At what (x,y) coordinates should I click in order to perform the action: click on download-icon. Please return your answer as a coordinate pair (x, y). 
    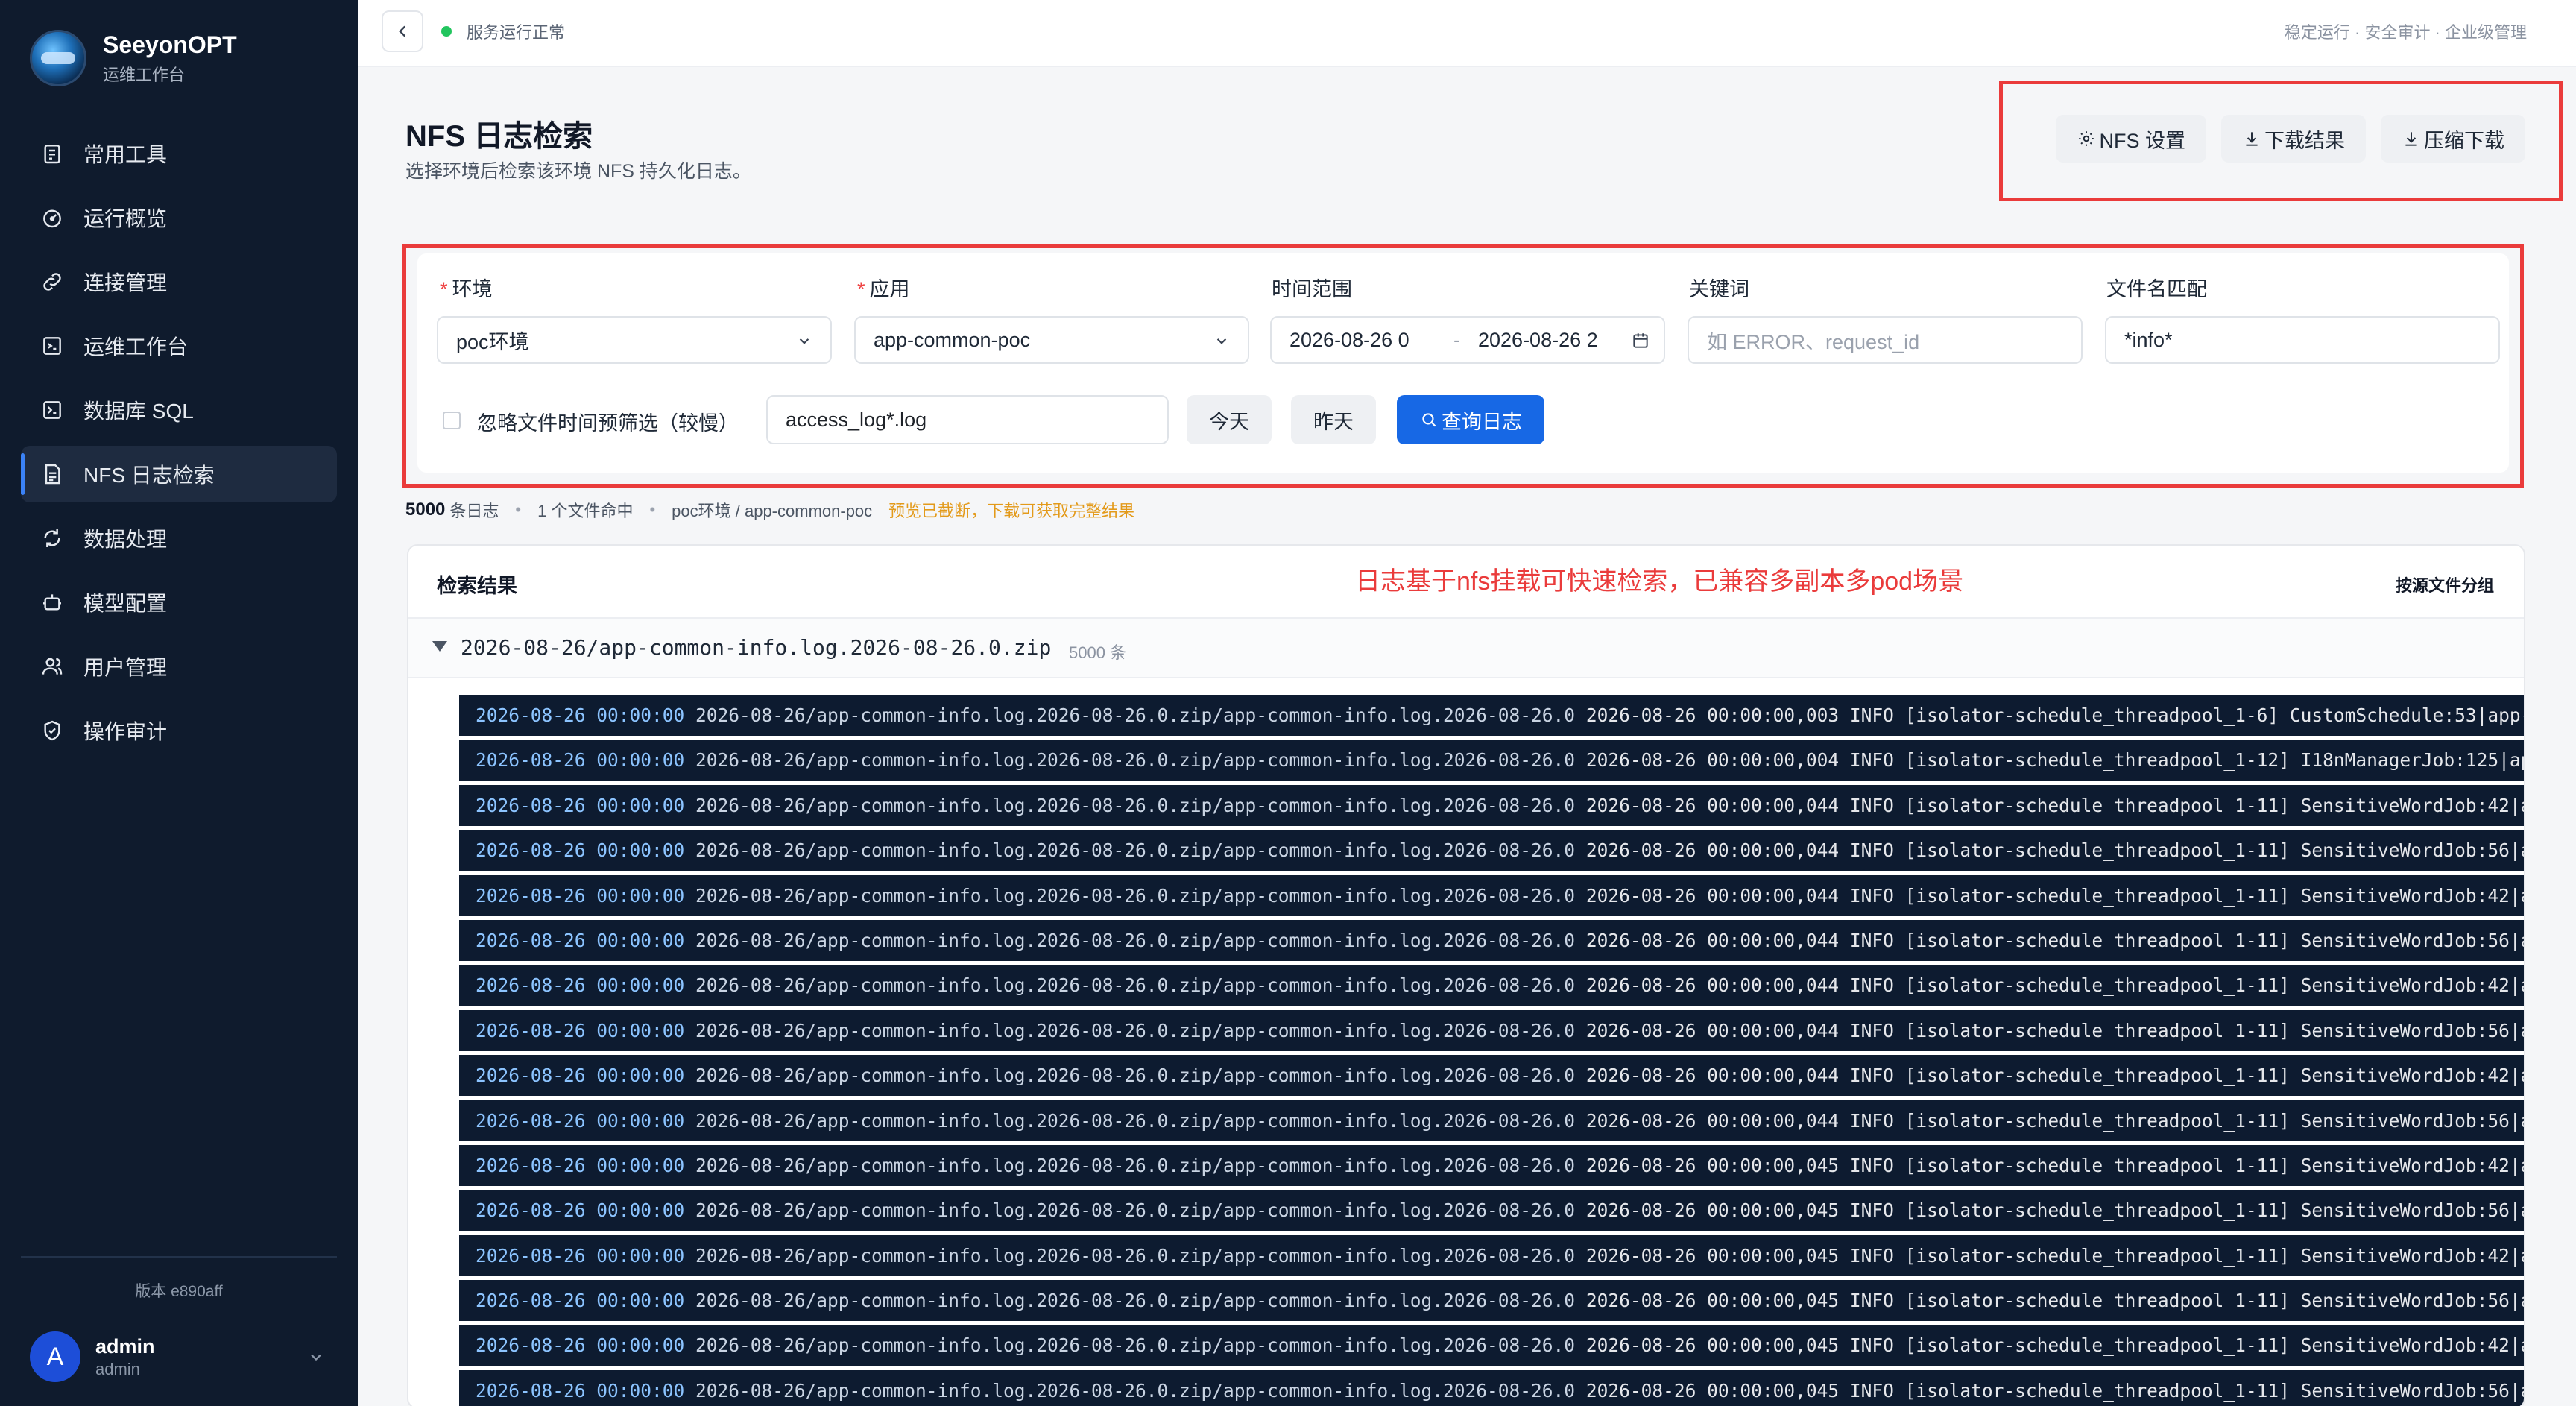
    Looking at the image, I should click on (2411, 139).